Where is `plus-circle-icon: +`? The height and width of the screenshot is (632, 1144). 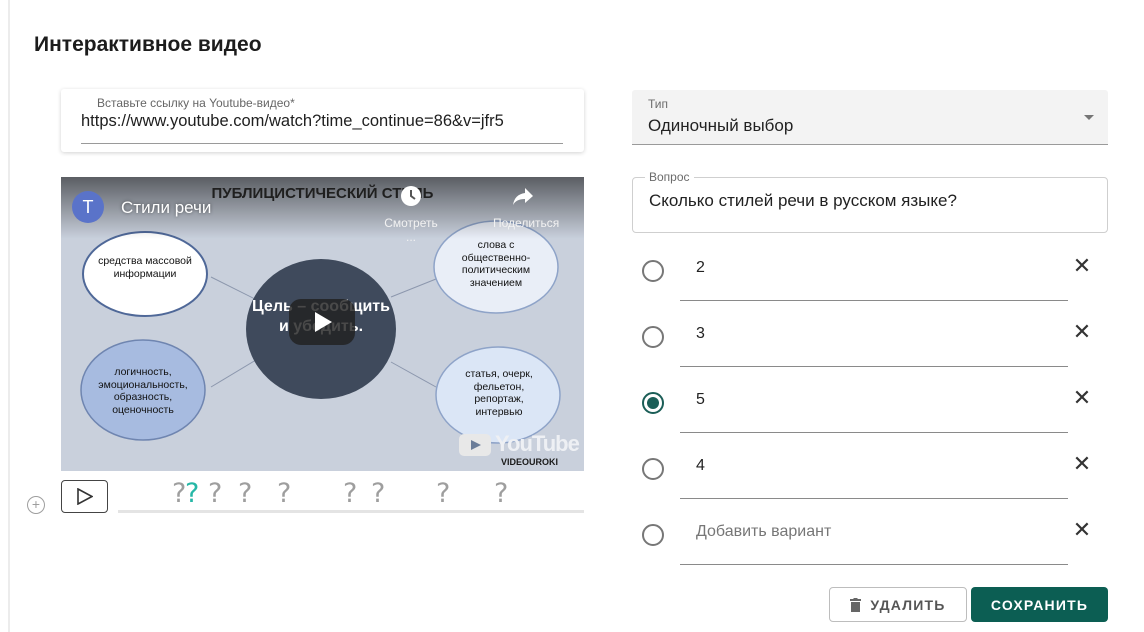
plus-circle-icon: + is located at coordinates (36, 504).